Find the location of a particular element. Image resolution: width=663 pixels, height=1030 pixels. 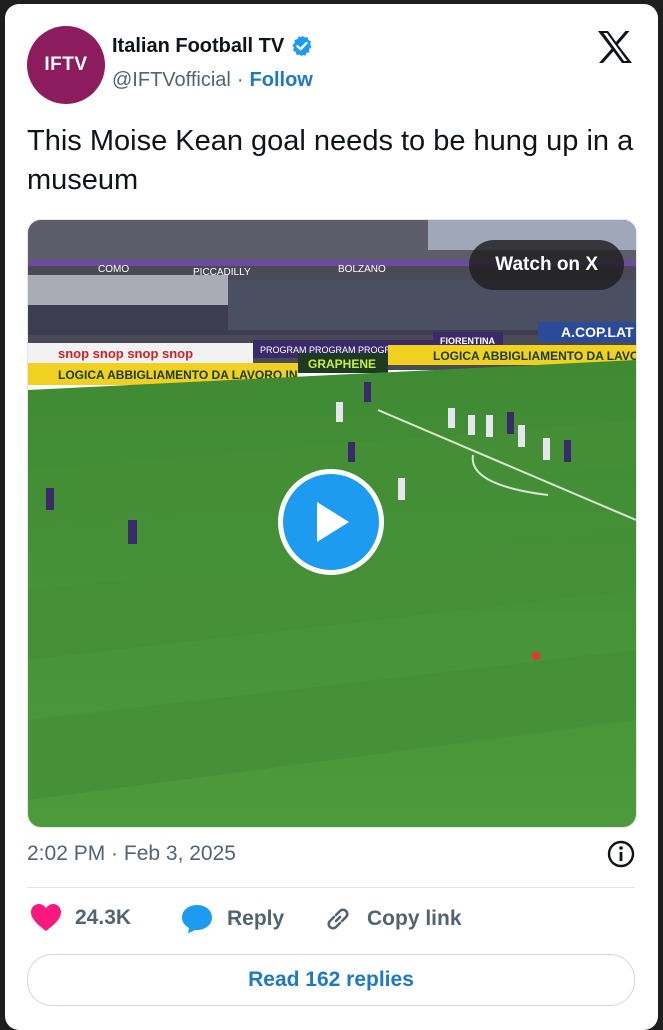

ad-board-text: LOGICA ABBIGLIAMENTO DA LAVORO is located at coordinates (534, 356).